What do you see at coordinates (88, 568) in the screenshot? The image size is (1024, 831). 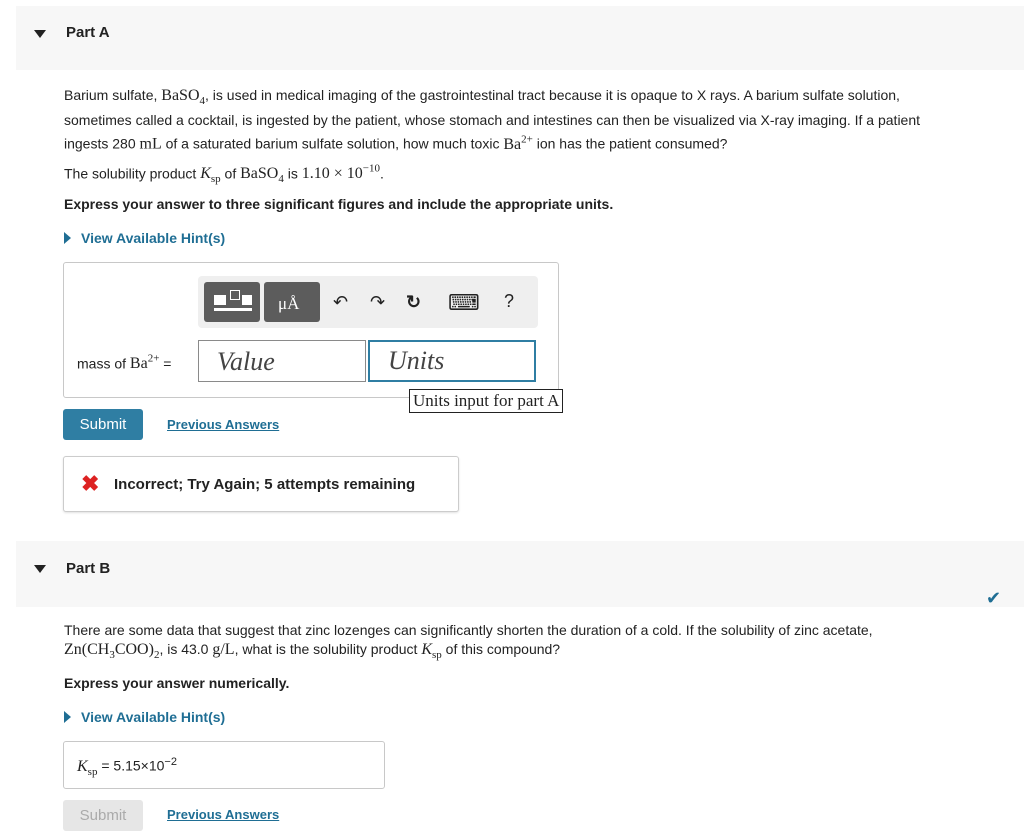 I see `part-b-title: Part B` at bounding box center [88, 568].